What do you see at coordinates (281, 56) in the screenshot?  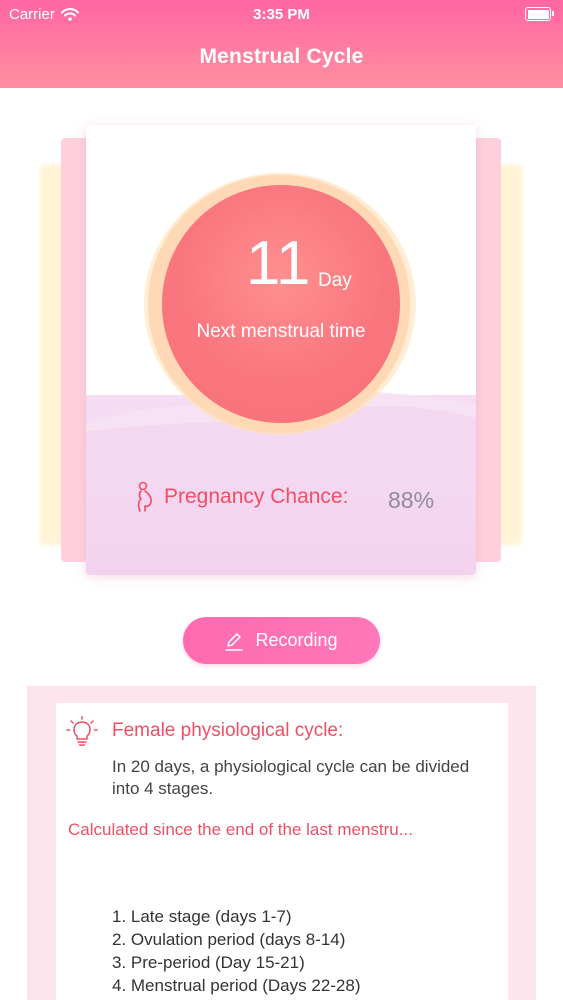 I see `page-title: Menstrual Cycle` at bounding box center [281, 56].